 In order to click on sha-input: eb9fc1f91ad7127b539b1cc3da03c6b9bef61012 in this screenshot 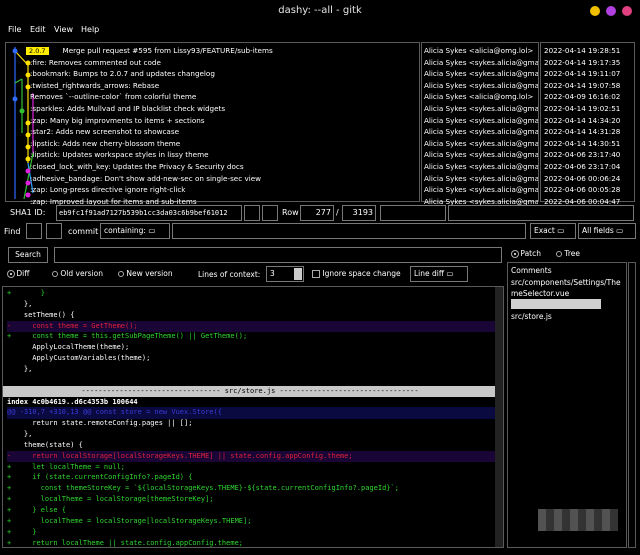, I will do `click(149, 213)`.